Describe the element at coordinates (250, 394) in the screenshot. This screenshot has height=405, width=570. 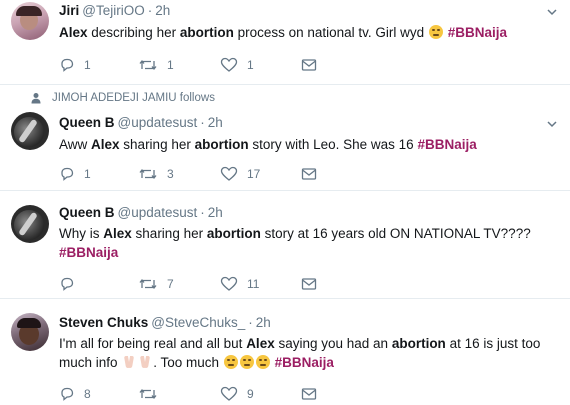
I see `like-count: 9` at that location.